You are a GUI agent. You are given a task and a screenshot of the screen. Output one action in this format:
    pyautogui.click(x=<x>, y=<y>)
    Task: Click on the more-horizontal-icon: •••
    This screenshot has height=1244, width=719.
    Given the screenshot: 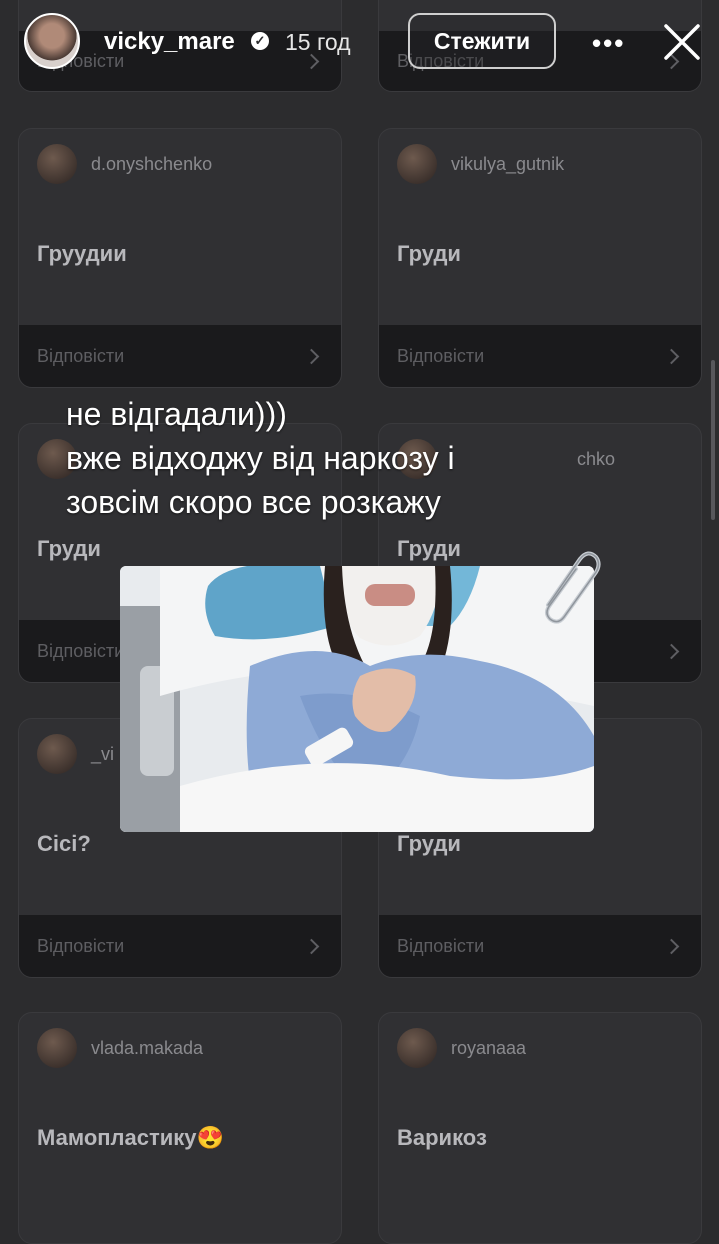 What is the action you would take?
    pyautogui.click(x=608, y=43)
    